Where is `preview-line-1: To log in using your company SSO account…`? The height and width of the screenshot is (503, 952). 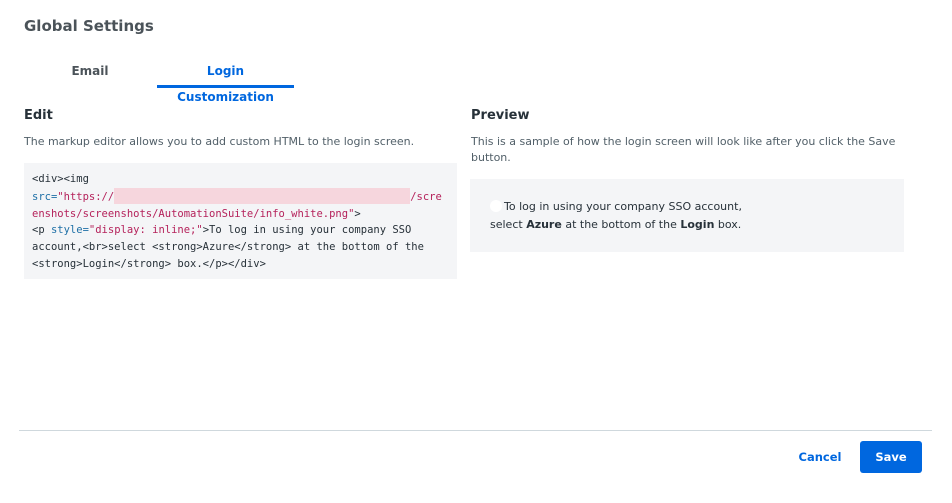
preview-line-1: To log in using your company SSO account… is located at coordinates (687, 207).